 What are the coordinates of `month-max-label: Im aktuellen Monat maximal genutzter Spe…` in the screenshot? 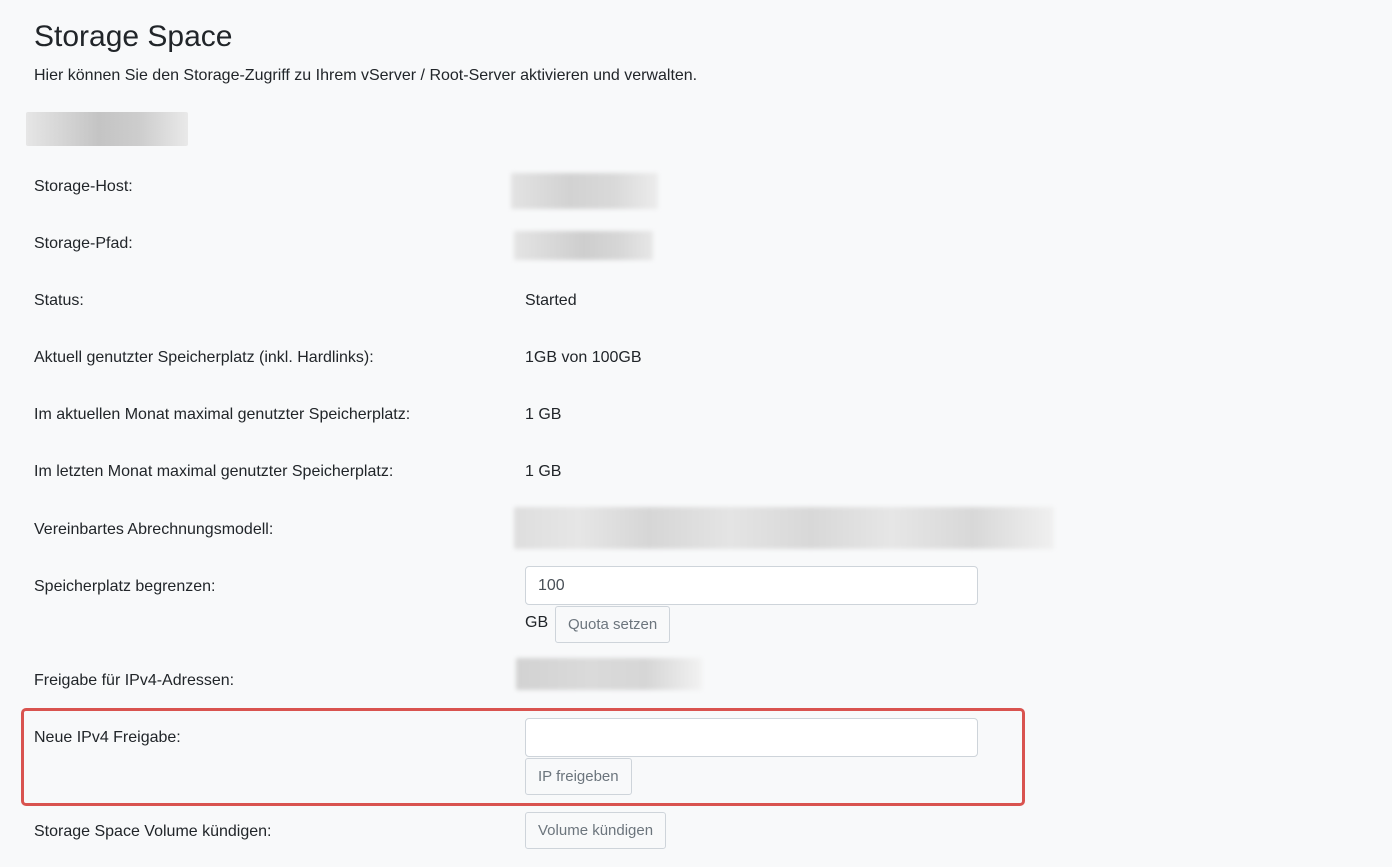 It's located at (222, 414).